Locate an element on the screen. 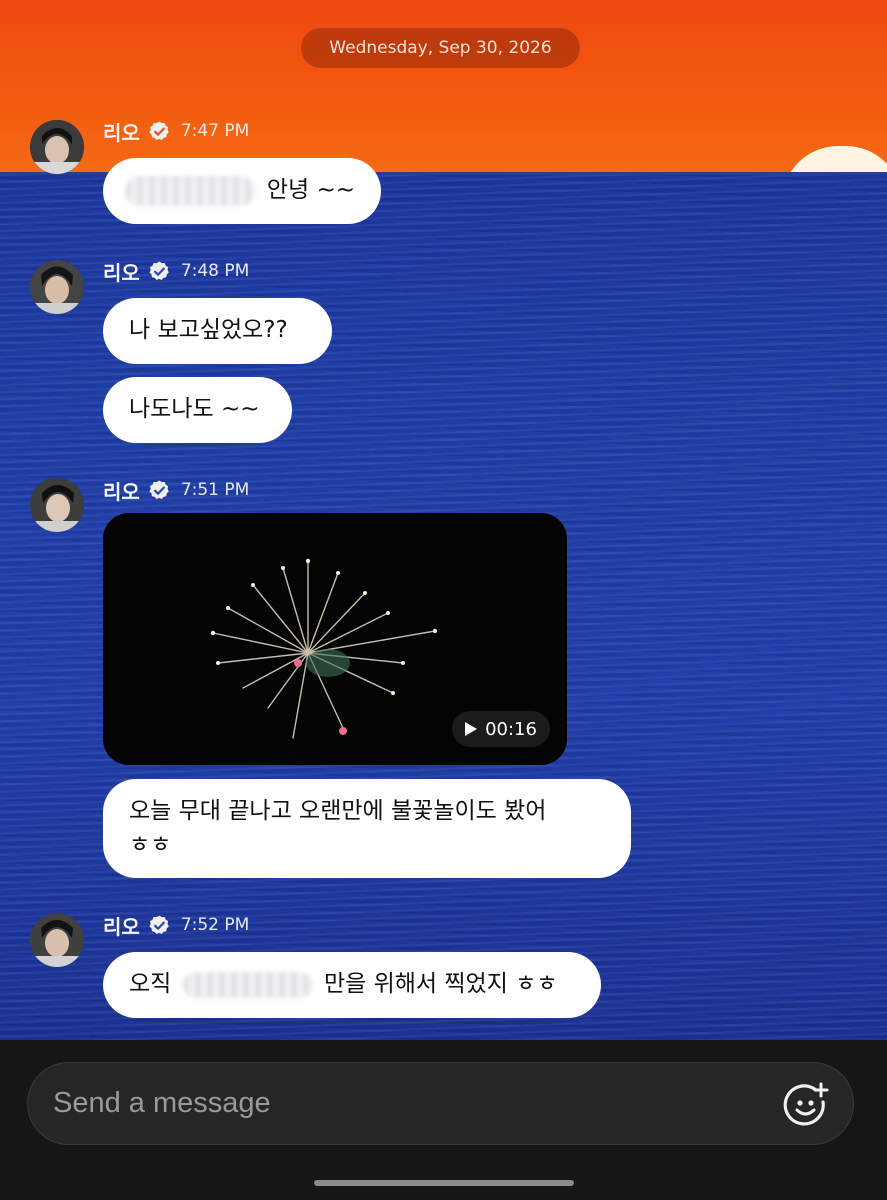 The width and height of the screenshot is (887, 1200). message-time: 7:48 PM is located at coordinates (215, 271).